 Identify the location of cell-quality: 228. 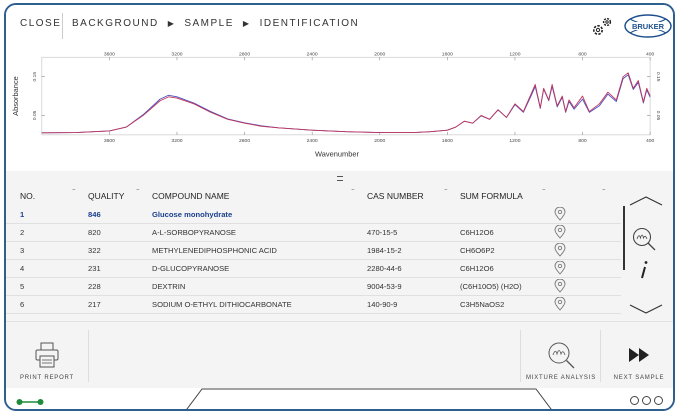
(94, 286).